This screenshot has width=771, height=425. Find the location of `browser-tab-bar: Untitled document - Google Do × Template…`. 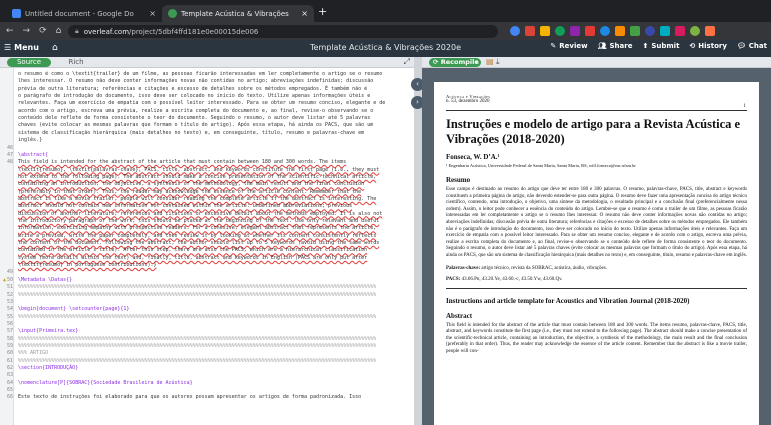

browser-tab-bar: Untitled document - Google Do × Template… is located at coordinates (385, 11).